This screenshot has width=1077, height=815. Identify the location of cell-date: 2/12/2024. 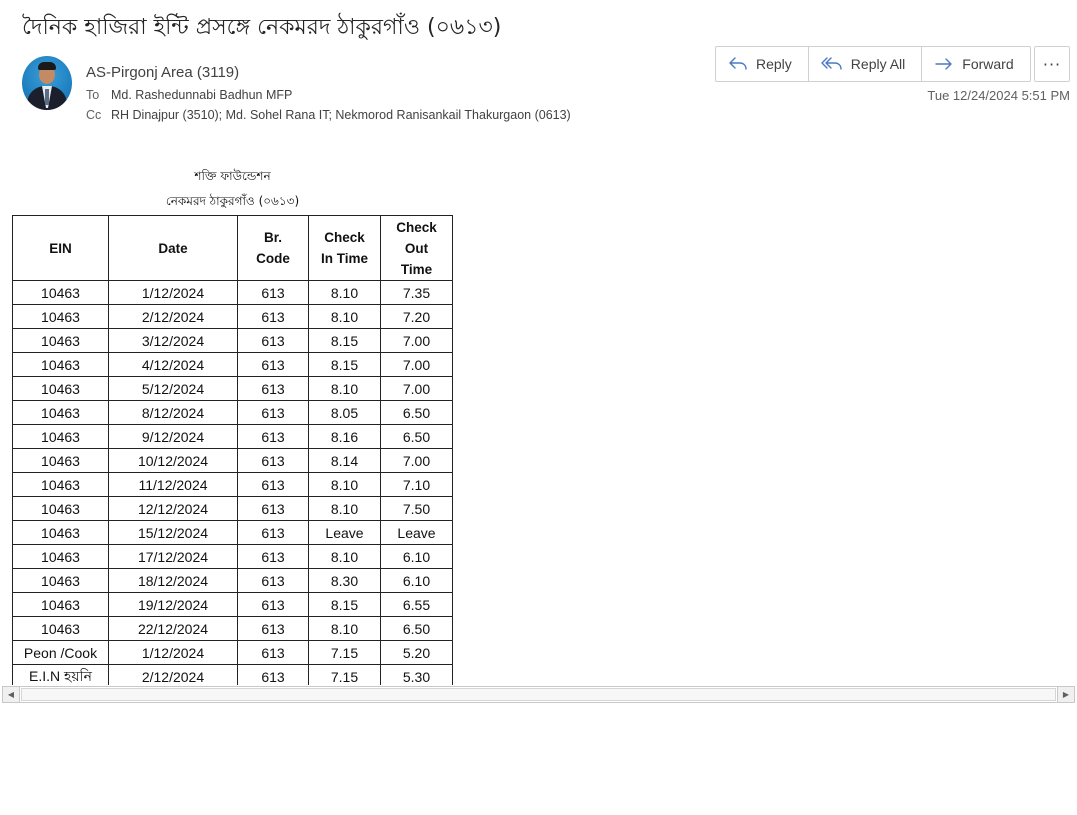
(173, 316).